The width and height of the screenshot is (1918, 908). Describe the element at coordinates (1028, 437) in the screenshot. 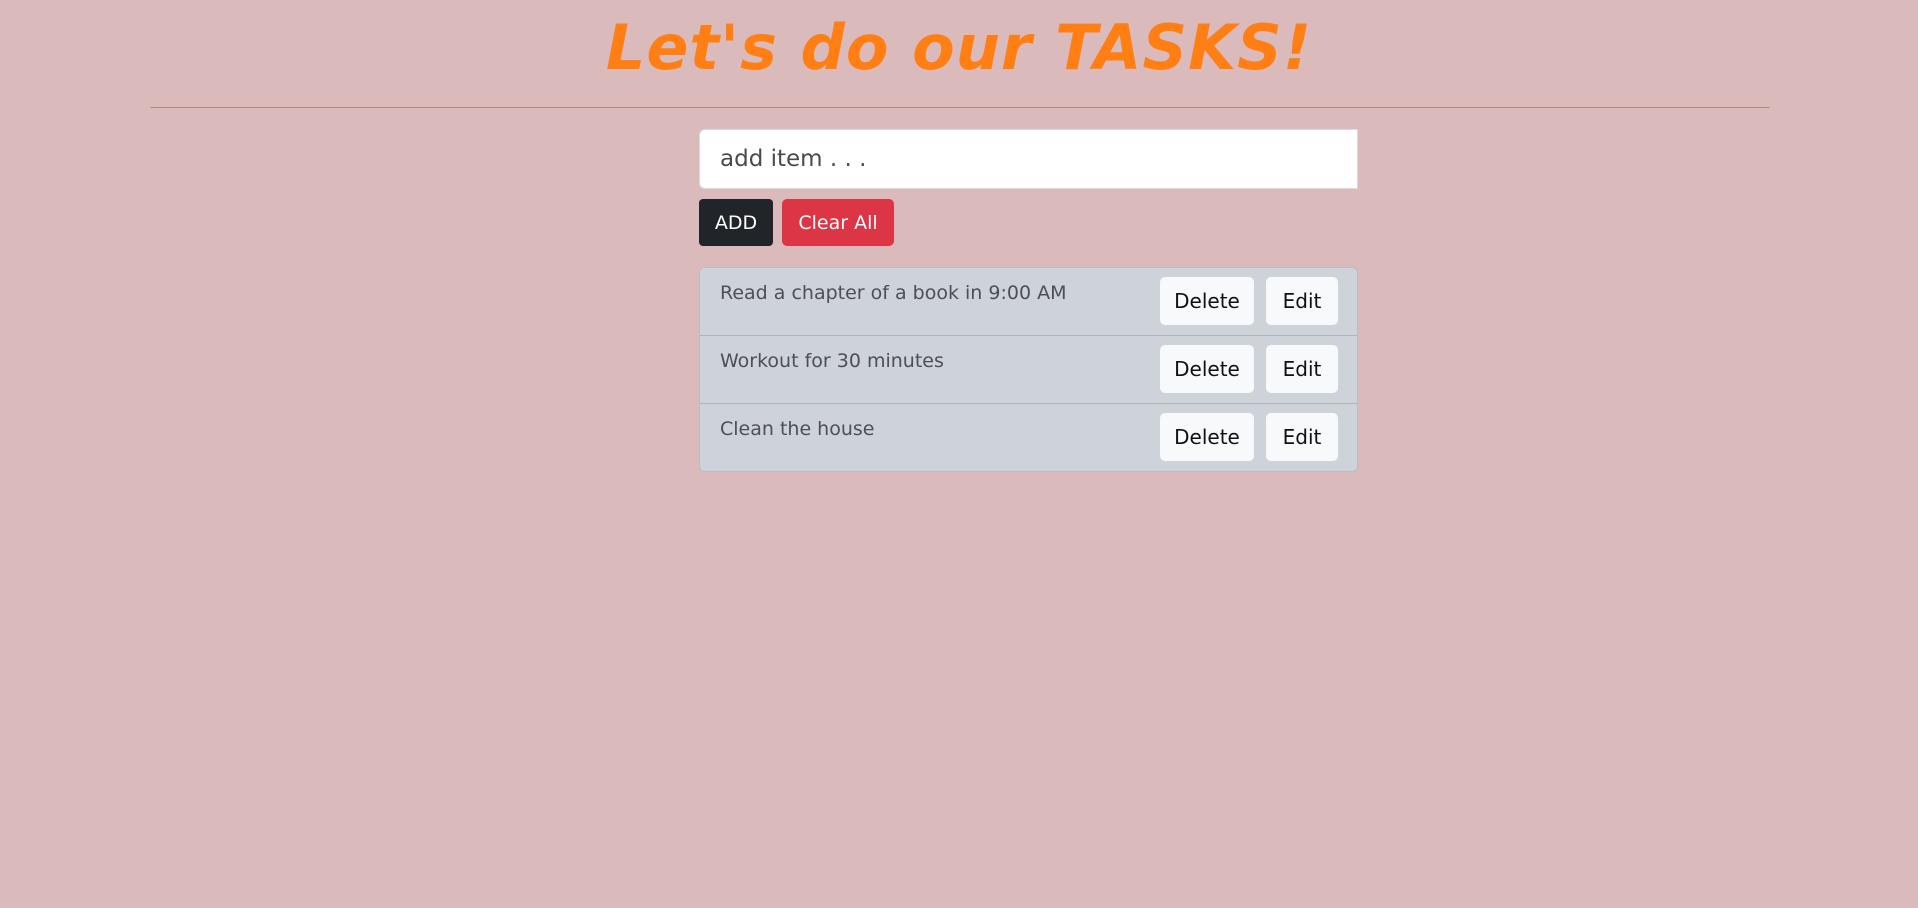

I see `task-item: Clean the house Delete Edit` at that location.